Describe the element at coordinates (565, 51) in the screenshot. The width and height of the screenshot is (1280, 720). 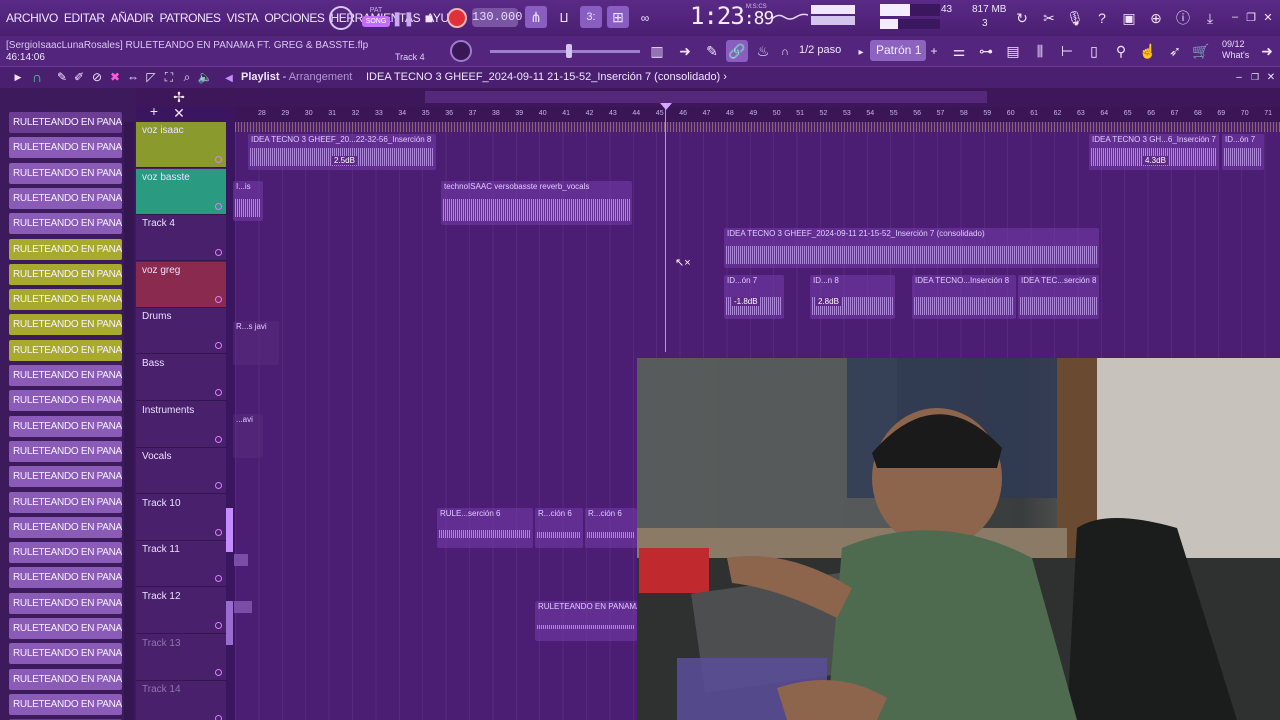
I see `master-pitch-slider` at that location.